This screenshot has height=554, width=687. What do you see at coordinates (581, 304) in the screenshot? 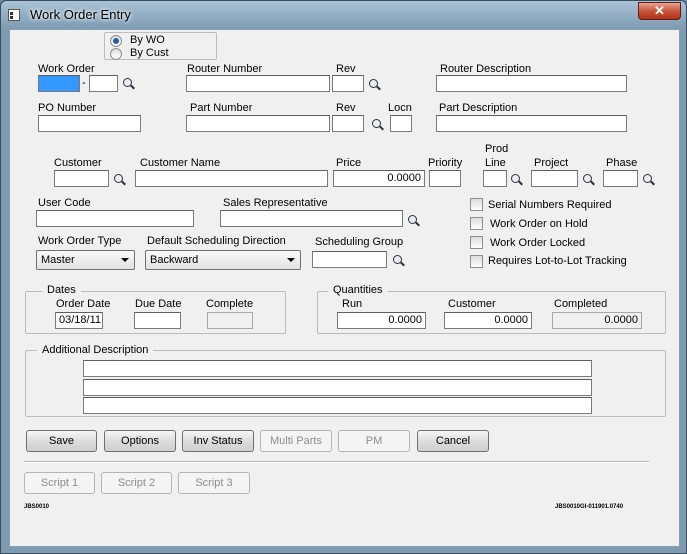
I see `completed-quantity-label: Completed` at bounding box center [581, 304].